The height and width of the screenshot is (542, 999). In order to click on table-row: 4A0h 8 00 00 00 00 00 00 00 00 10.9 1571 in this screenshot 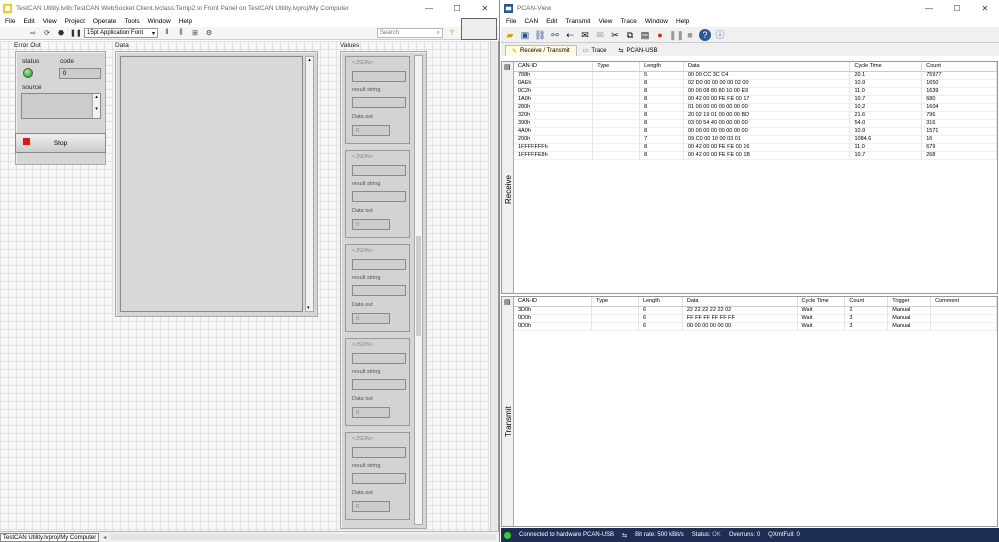, I will do `click(755, 131)`.